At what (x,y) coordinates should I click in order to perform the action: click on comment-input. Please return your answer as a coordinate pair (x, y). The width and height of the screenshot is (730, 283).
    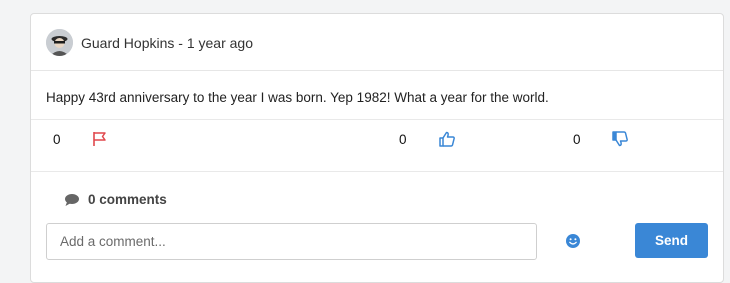
    Looking at the image, I should click on (291, 241).